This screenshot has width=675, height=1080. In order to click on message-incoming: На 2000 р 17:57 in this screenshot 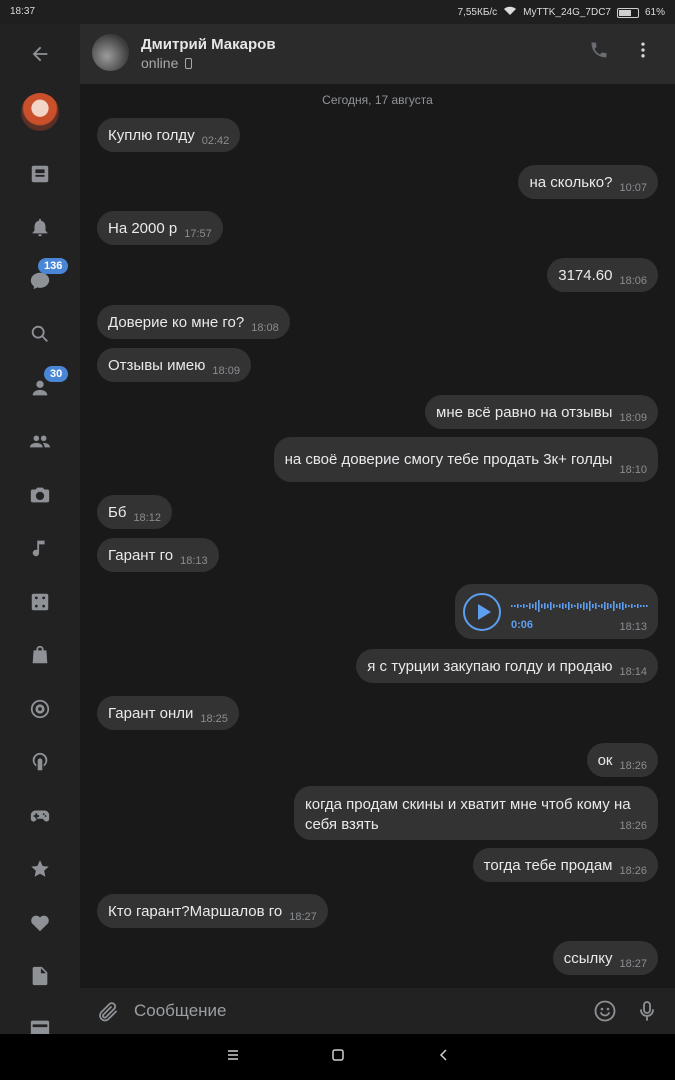, I will do `click(160, 228)`.